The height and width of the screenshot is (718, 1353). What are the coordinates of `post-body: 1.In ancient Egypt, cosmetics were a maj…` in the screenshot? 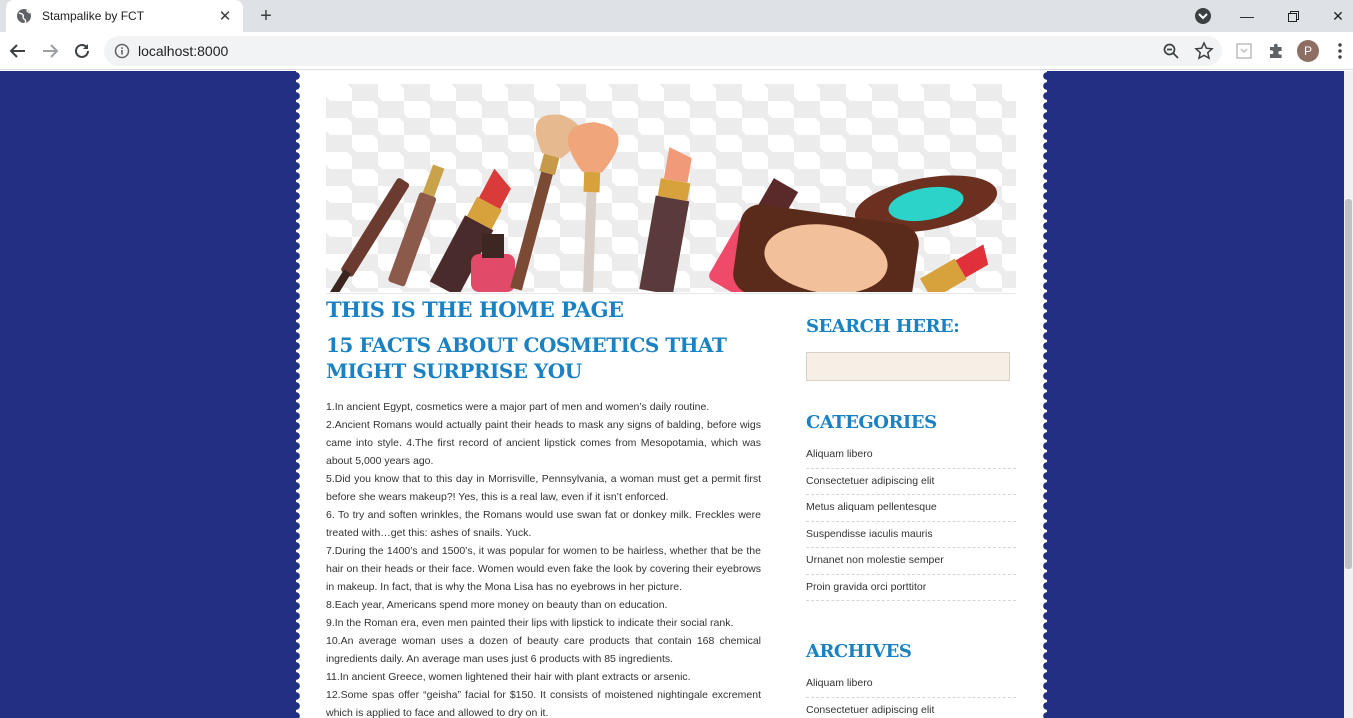 It's located at (543, 558).